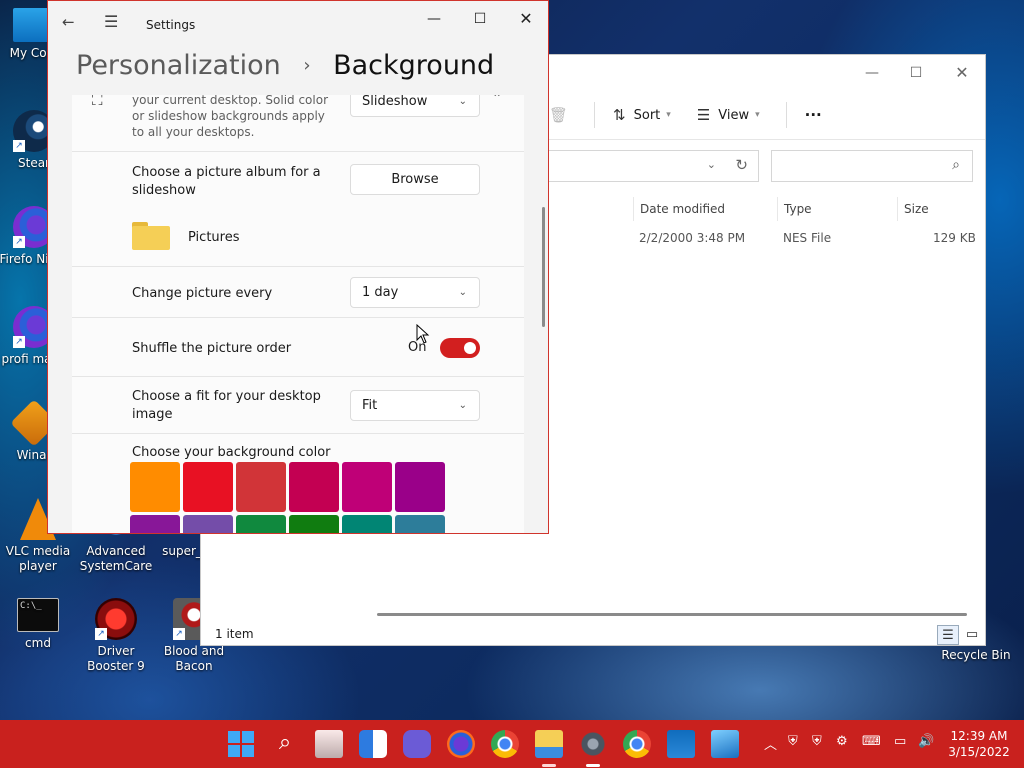 The image size is (1024, 768). Describe the element at coordinates (979, 752) in the screenshot. I see `clock-date: 3/15/2022` at that location.